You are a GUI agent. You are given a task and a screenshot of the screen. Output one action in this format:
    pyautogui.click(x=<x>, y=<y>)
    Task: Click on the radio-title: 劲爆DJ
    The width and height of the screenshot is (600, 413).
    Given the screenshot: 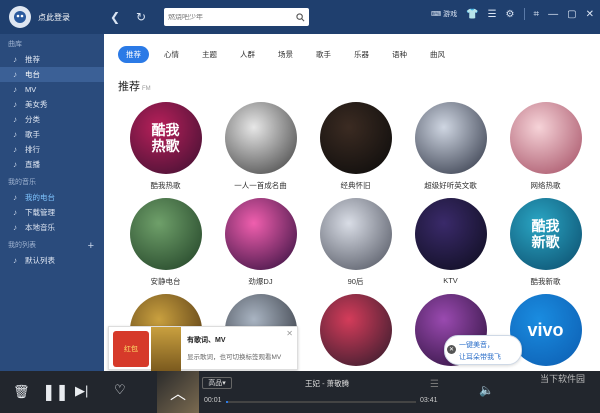 What is the action you would take?
    pyautogui.click(x=260, y=281)
    